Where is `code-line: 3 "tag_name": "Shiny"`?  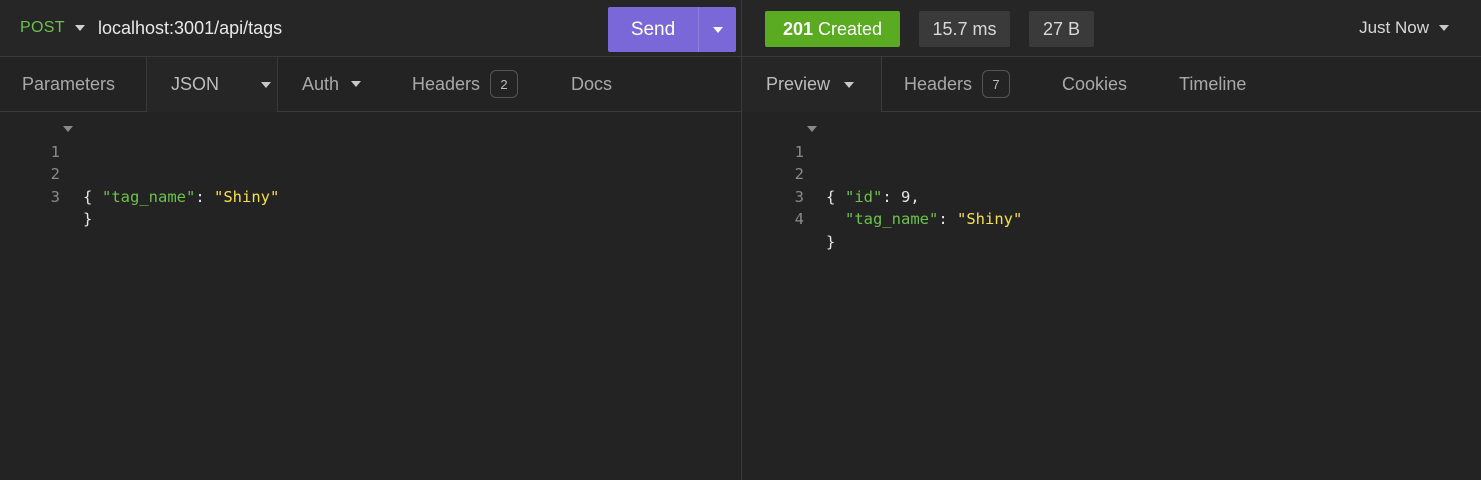 code-line: 3 "tag_name": "Shiny" is located at coordinates (1111, 196).